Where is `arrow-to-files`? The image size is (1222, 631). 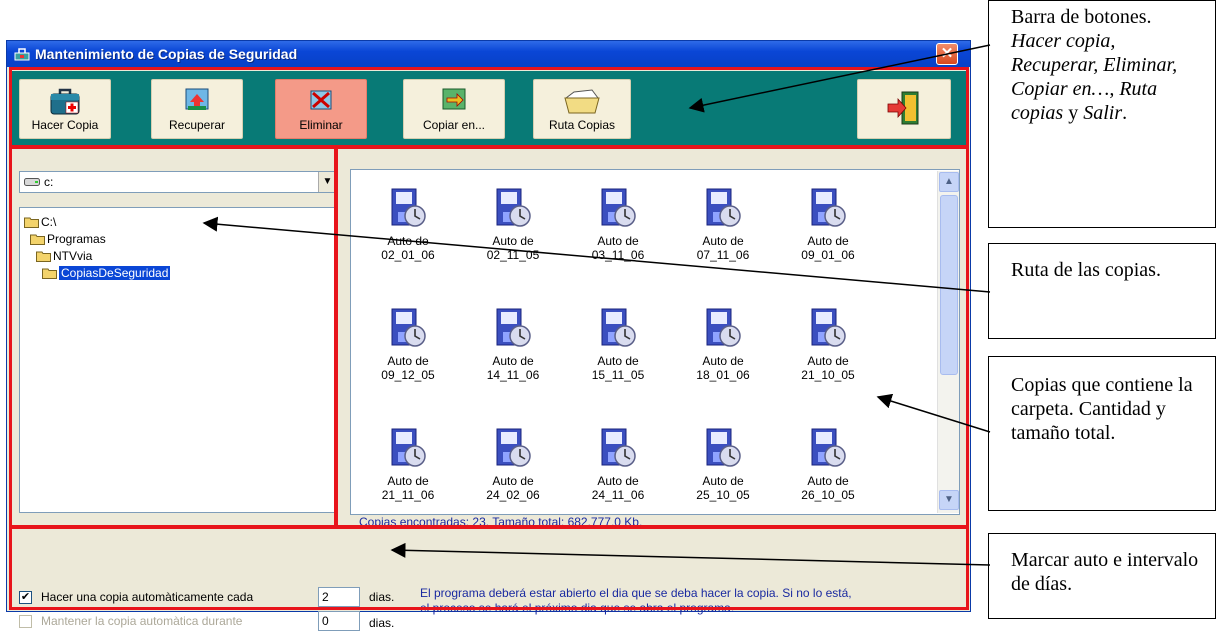 arrow-to-files is located at coordinates (933, 413).